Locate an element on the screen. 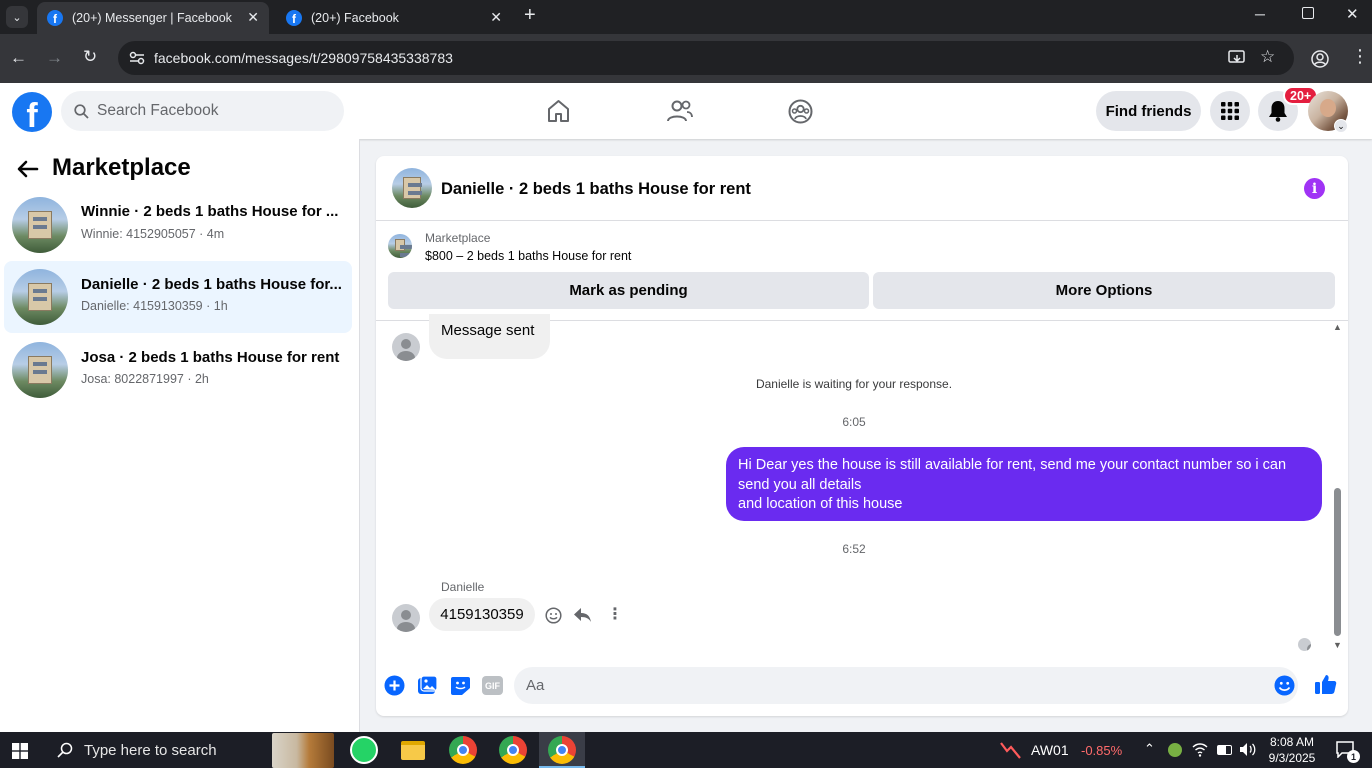 This screenshot has width=1372, height=768. emoji-icon is located at coordinates (1284, 685).